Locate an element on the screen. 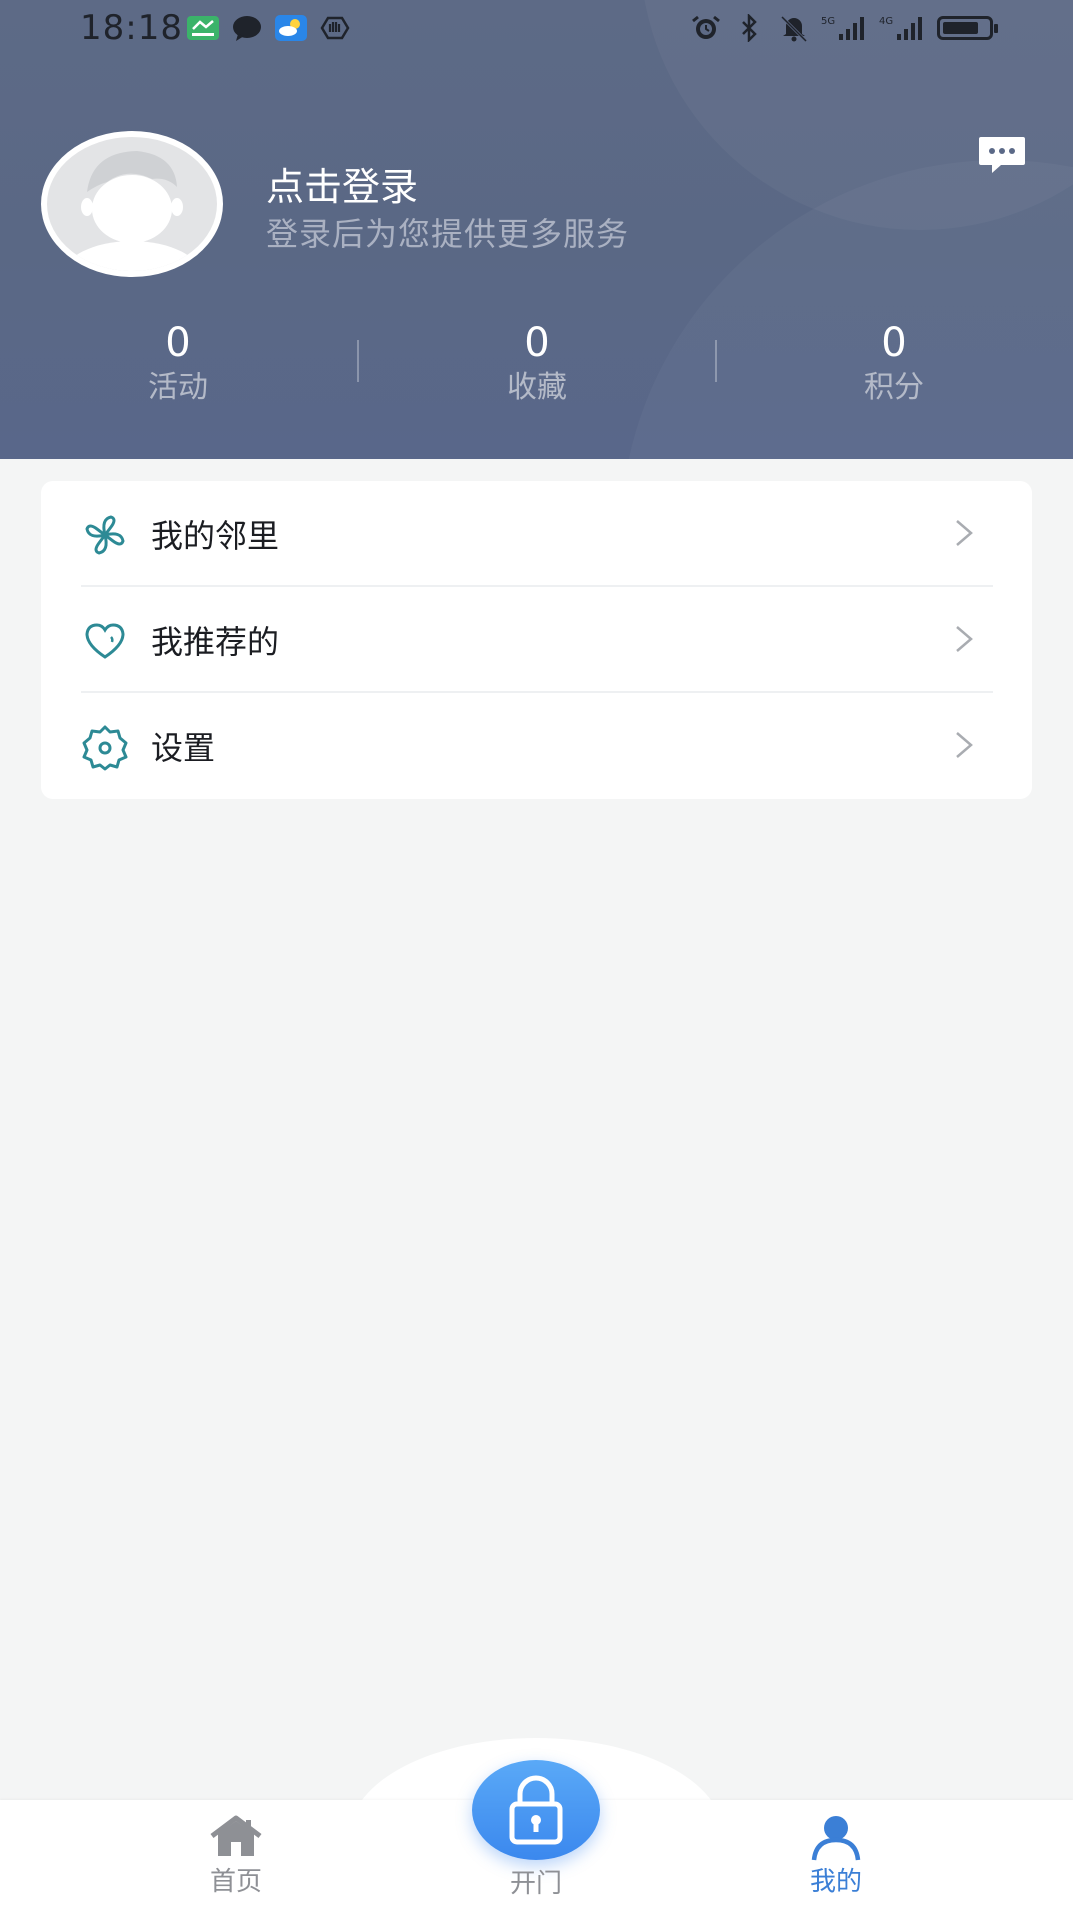 The height and width of the screenshot is (1913, 1073). login-subtitle: 登录后为您提供更多服务 is located at coordinates (448, 234).